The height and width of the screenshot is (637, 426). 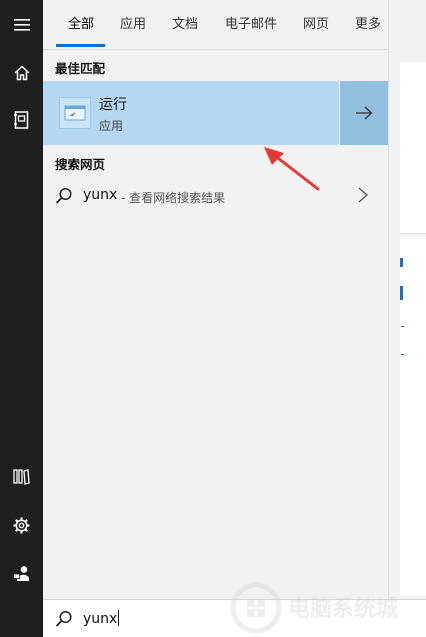 What do you see at coordinates (100, 195) in the screenshot?
I see `web-search-term: yunx` at bounding box center [100, 195].